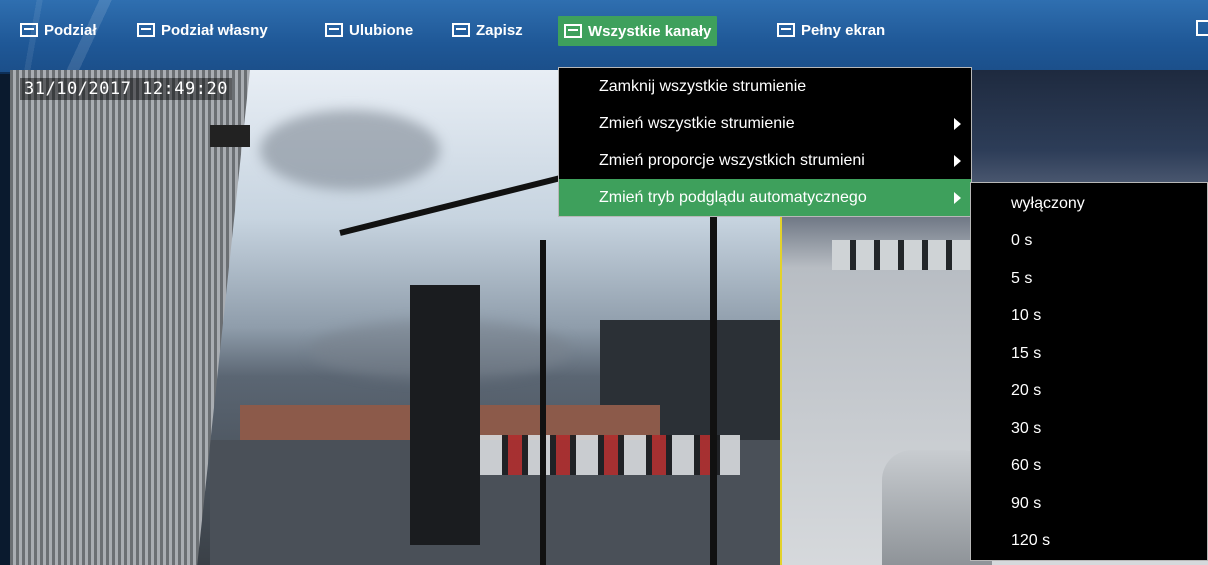 The width and height of the screenshot is (1208, 565). What do you see at coordinates (445, 415) in the screenshot?
I see `equipment-box` at bounding box center [445, 415].